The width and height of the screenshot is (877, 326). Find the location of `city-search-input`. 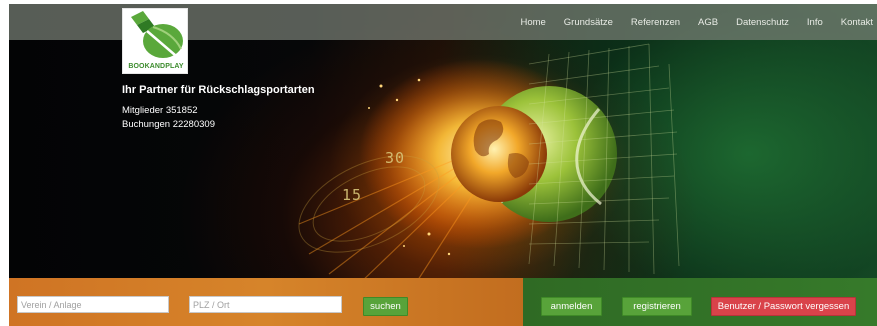

city-search-input is located at coordinates (265, 304).